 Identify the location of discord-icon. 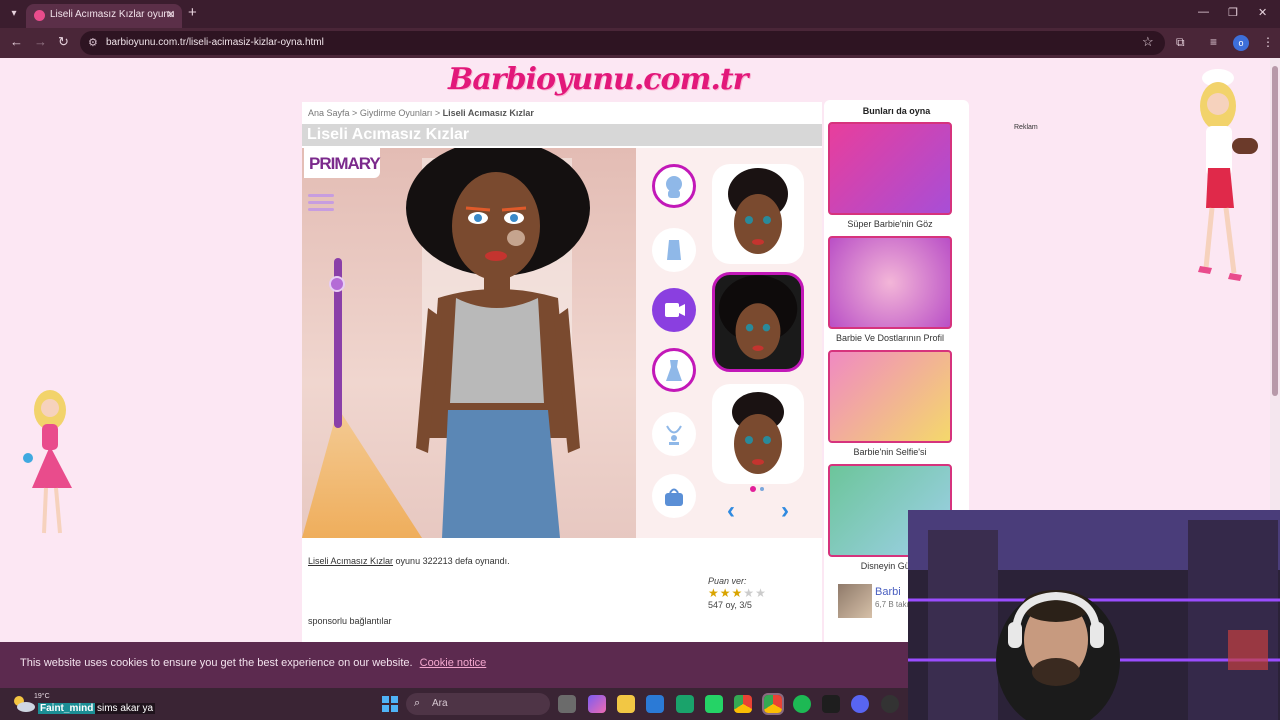
(860, 704).